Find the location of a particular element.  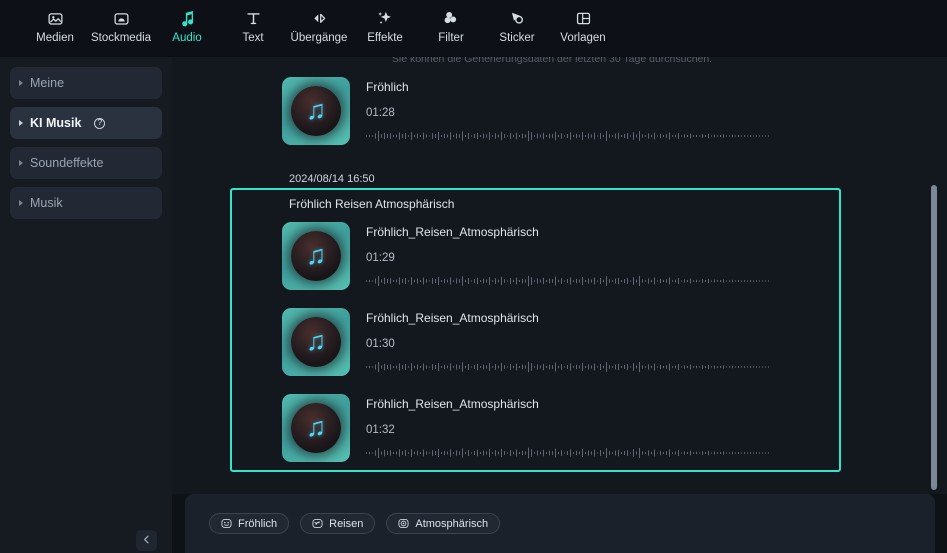

vertical-scrollbar is located at coordinates (934, 337).